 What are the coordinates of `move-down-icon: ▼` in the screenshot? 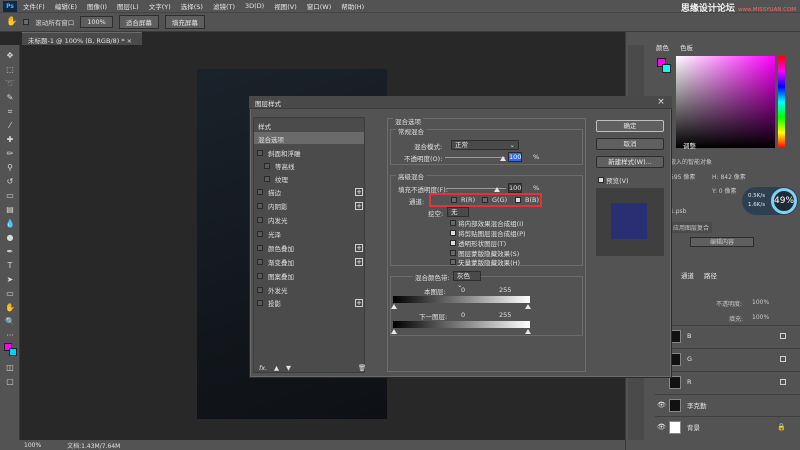 It's located at (288, 368).